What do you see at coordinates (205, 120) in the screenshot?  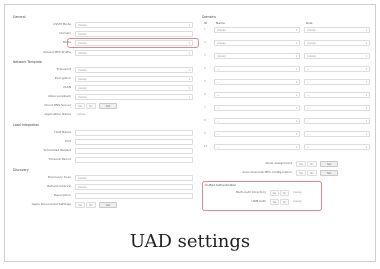 I see `row-number: 8` at bounding box center [205, 120].